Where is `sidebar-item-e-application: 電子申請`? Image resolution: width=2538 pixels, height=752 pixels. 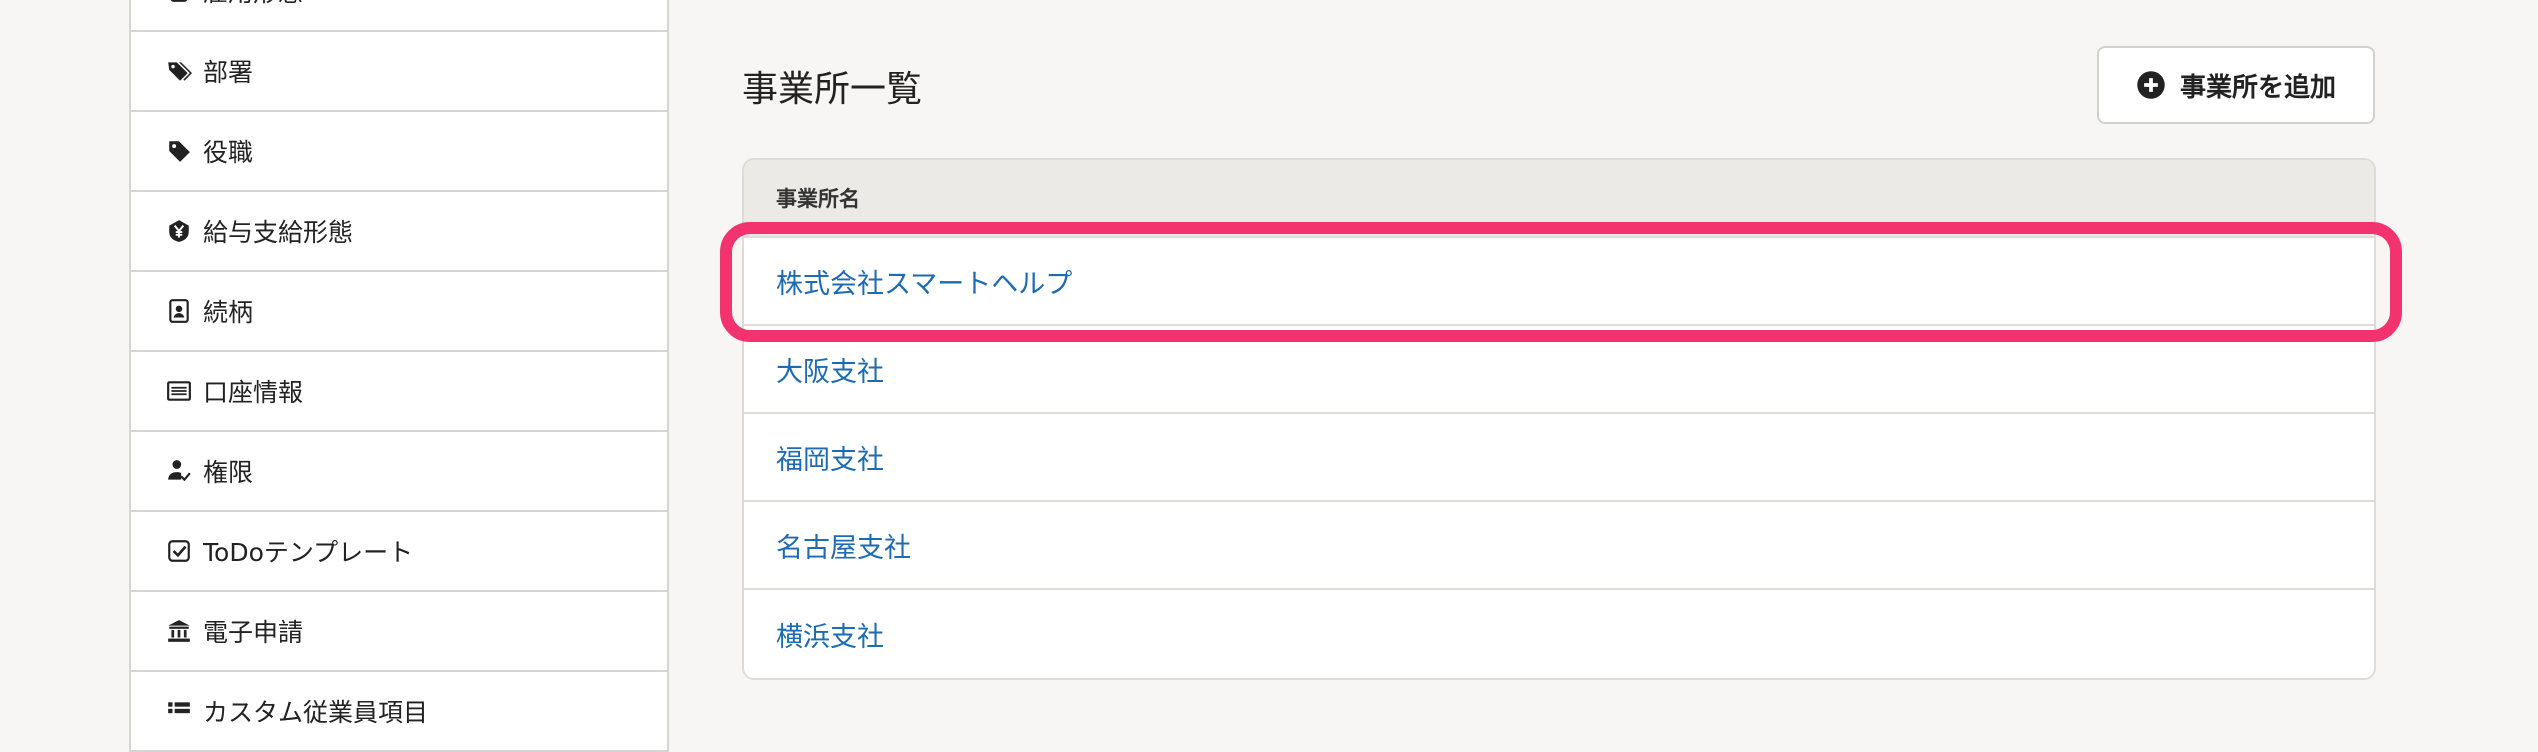 sidebar-item-e-application: 電子申請 is located at coordinates (399, 632).